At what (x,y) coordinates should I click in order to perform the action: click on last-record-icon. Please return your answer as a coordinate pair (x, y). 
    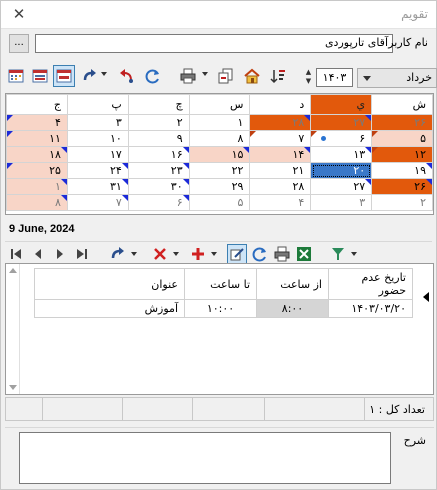
    Looking at the image, I should click on (82, 254).